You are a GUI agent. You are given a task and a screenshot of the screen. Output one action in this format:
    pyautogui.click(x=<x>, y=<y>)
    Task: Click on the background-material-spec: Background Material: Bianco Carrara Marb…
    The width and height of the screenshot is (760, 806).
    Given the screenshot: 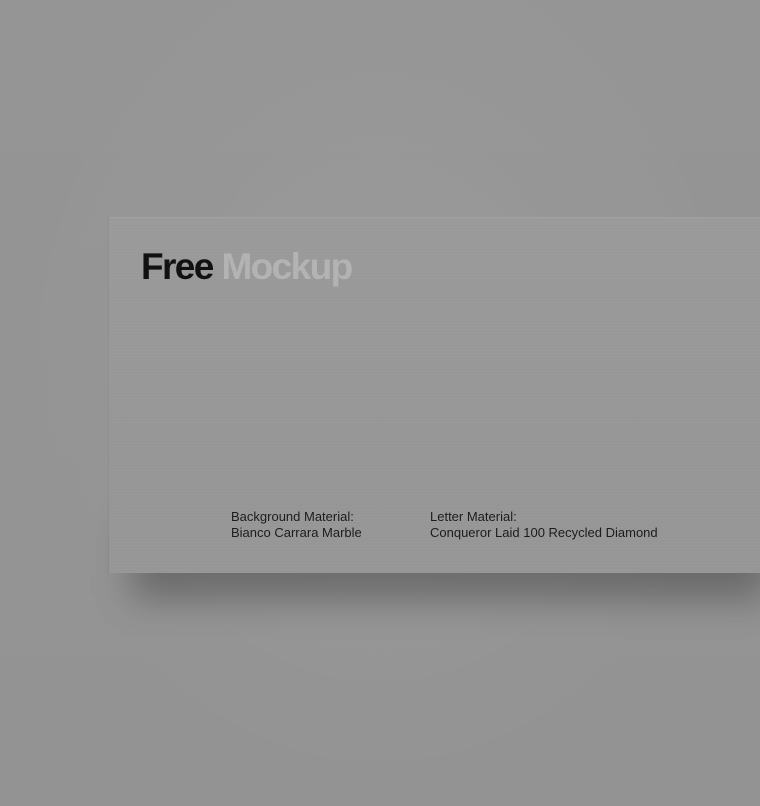 What is the action you would take?
    pyautogui.click(x=296, y=525)
    